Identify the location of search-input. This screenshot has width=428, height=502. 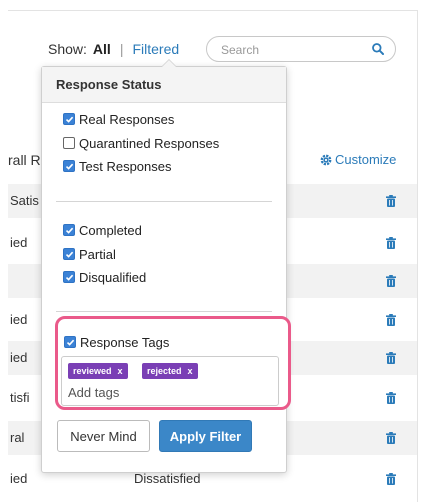
(294, 50).